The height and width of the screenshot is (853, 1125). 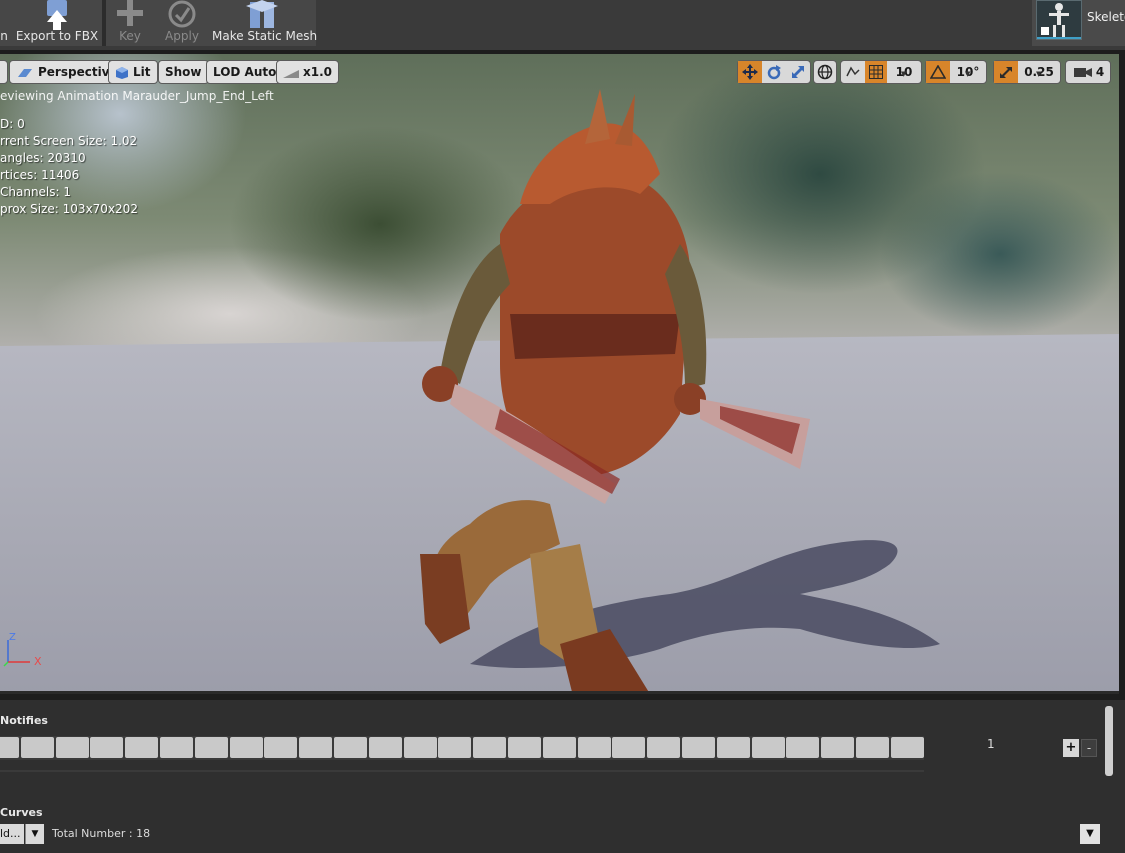 I want to click on toolbar-group-export: n Export to FBX, so click(x=51, y=23).